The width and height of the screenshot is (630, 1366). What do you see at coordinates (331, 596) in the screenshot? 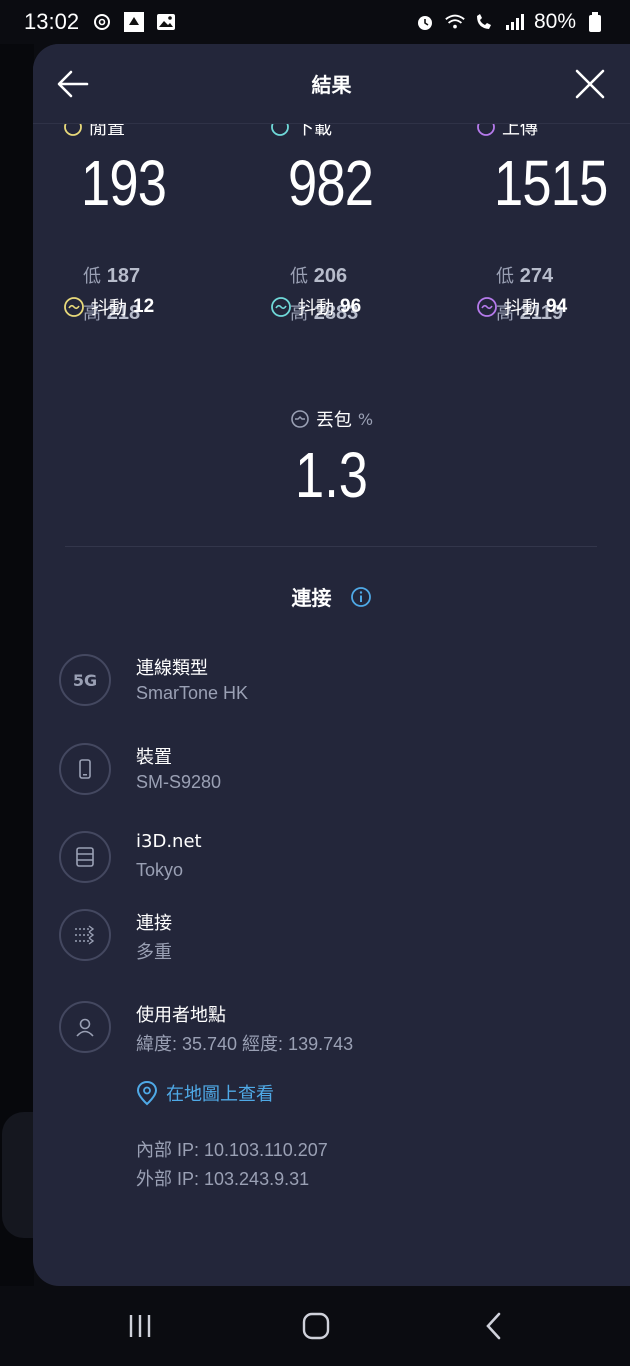
I see `connection-section-title: 連接` at bounding box center [331, 596].